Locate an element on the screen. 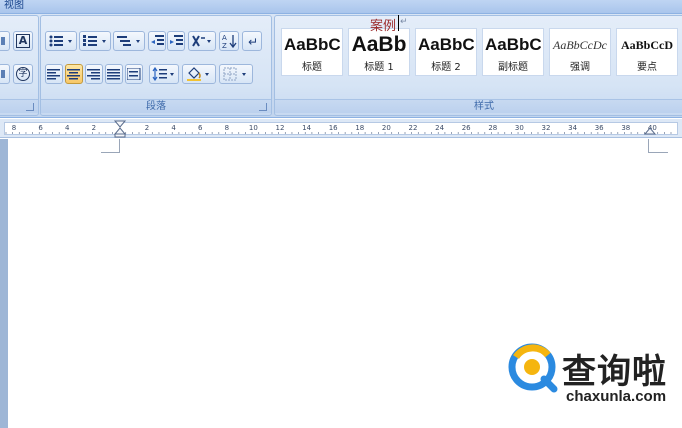  justify-icon is located at coordinates (113, 74).